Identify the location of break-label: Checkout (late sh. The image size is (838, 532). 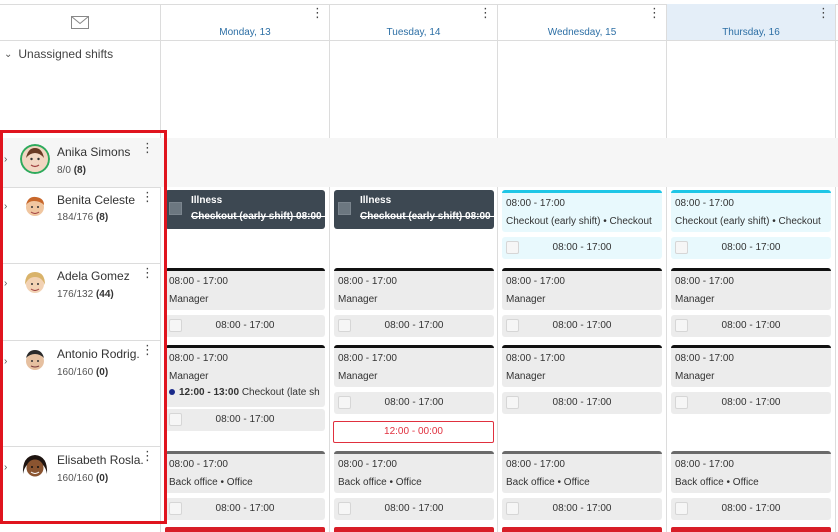
(280, 392).